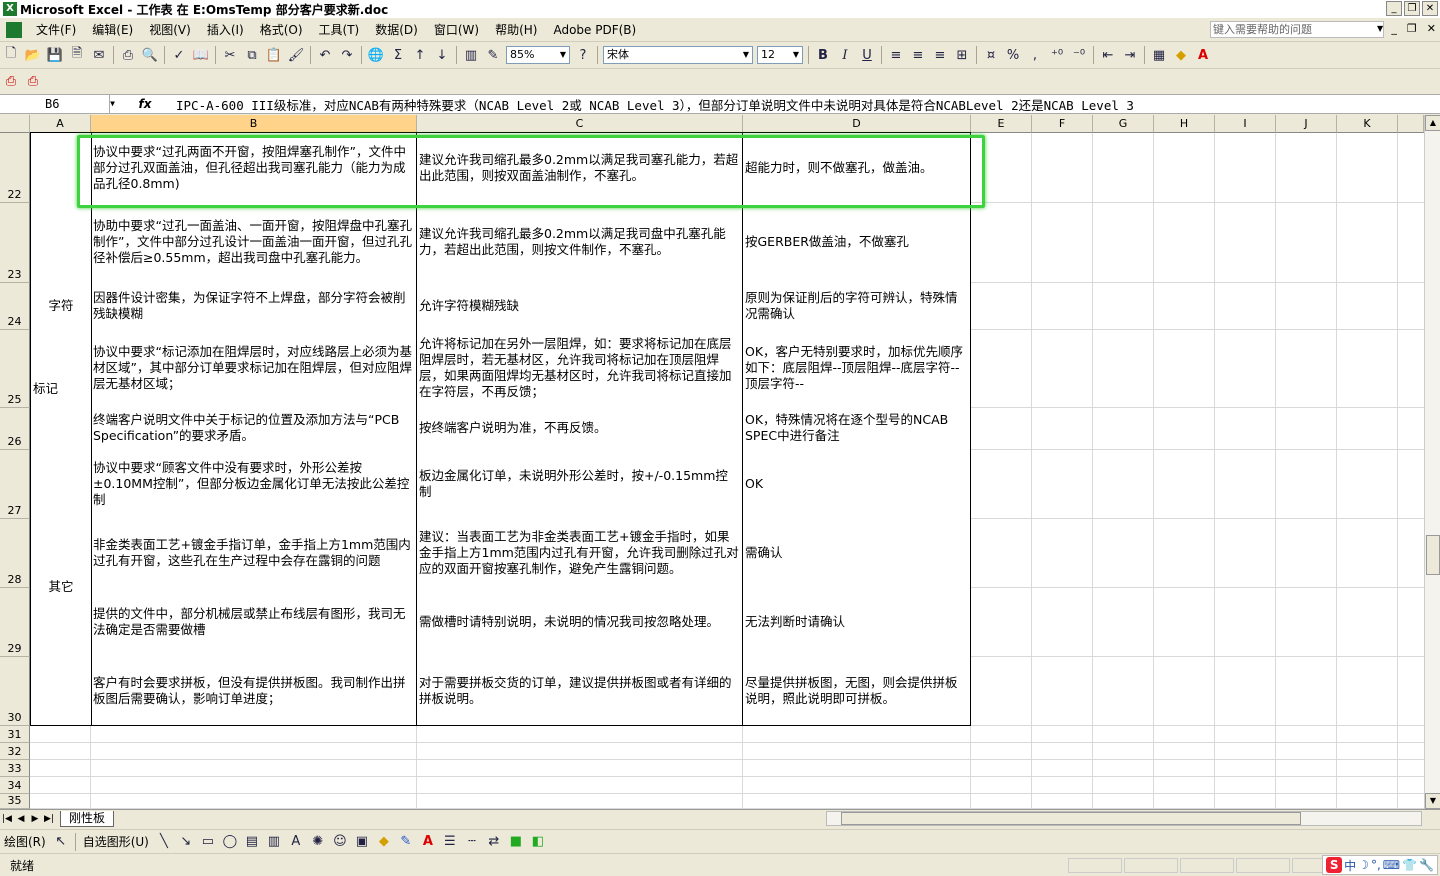 The width and height of the screenshot is (1440, 876). Describe the element at coordinates (456, 29) in the screenshot. I see `menu-window: 窗口(W)` at that location.